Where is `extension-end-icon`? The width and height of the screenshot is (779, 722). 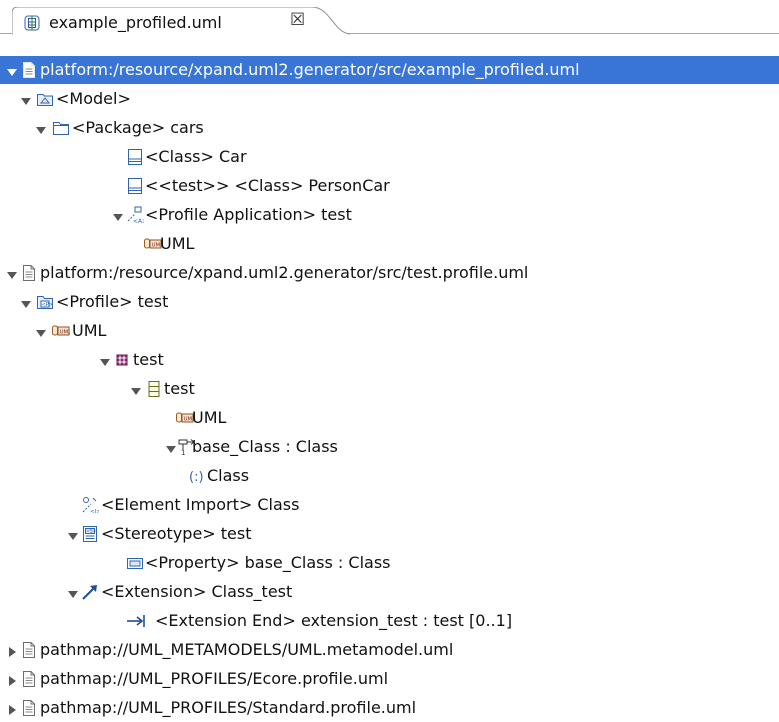
extension-end-icon is located at coordinates (135, 621).